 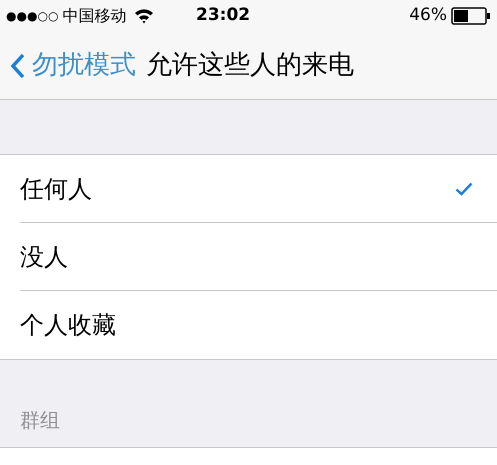 I want to click on section-header: 群组, so click(x=40, y=420).